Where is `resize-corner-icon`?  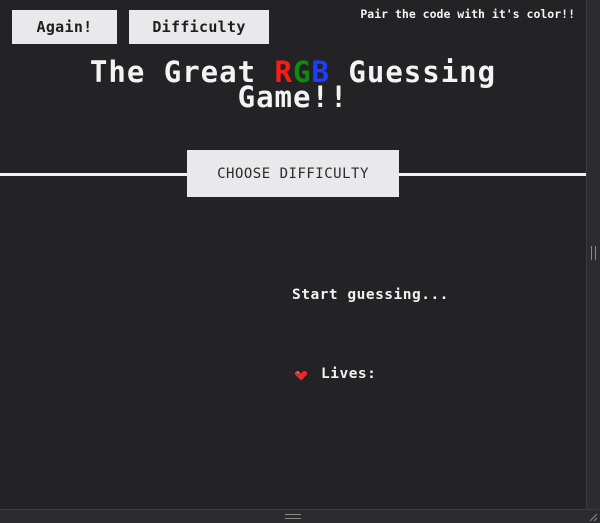 resize-corner-icon is located at coordinates (593, 517).